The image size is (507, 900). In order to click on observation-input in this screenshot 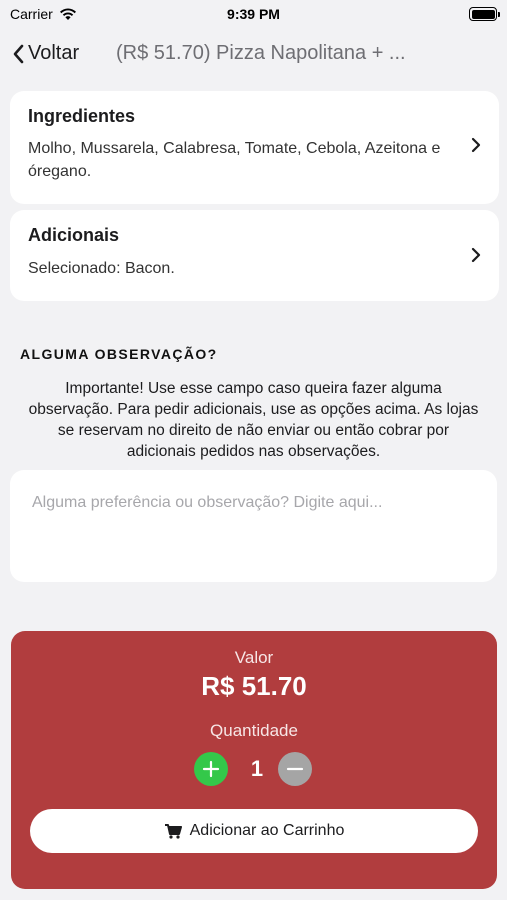, I will do `click(253, 526)`.